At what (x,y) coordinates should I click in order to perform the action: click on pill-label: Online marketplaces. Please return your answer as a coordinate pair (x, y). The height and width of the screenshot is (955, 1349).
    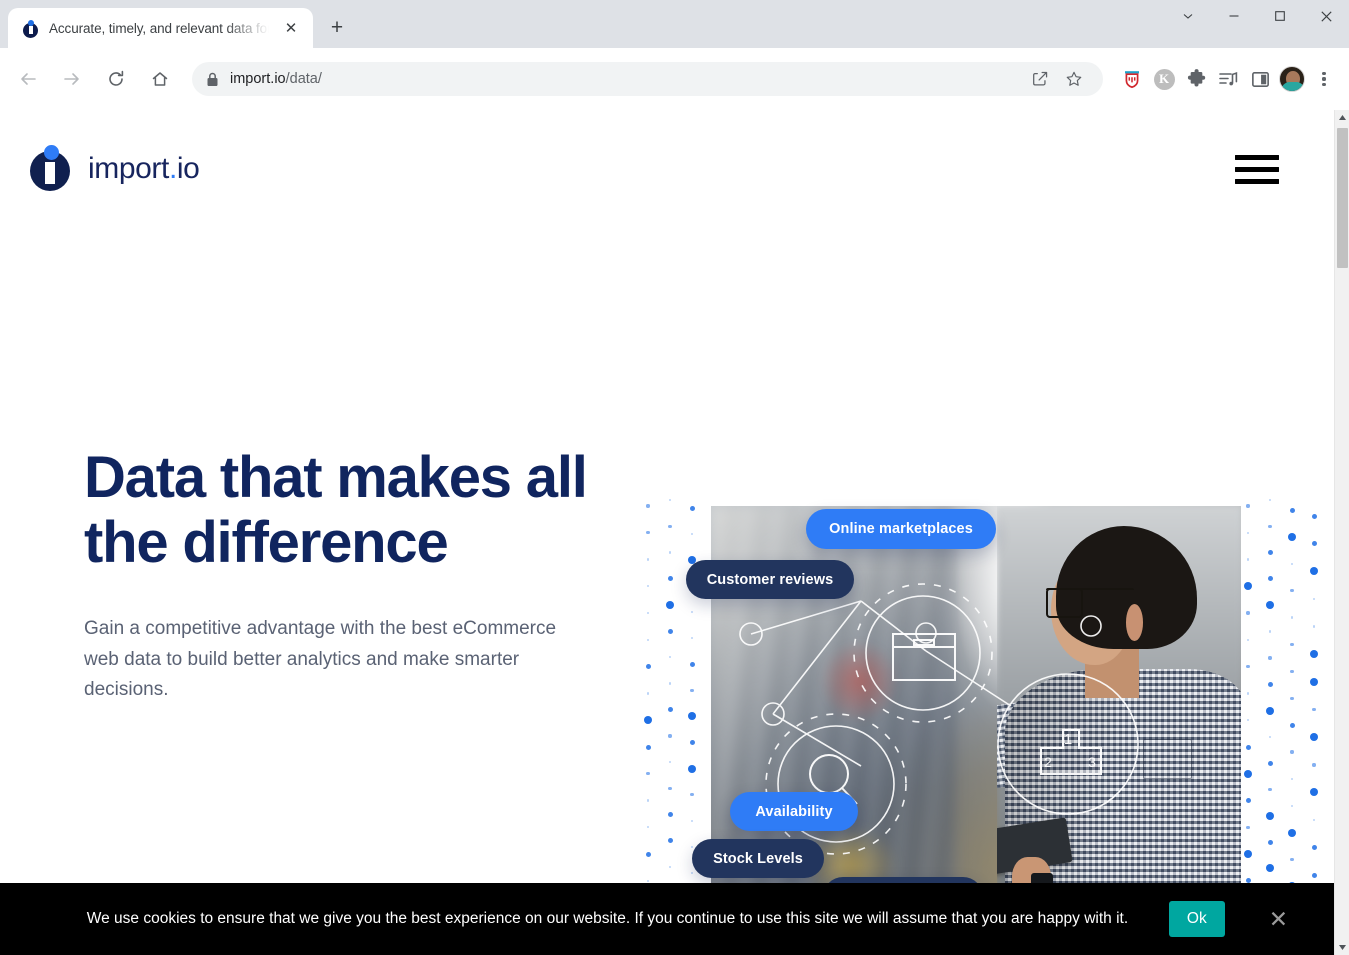
    Looking at the image, I should click on (901, 529).